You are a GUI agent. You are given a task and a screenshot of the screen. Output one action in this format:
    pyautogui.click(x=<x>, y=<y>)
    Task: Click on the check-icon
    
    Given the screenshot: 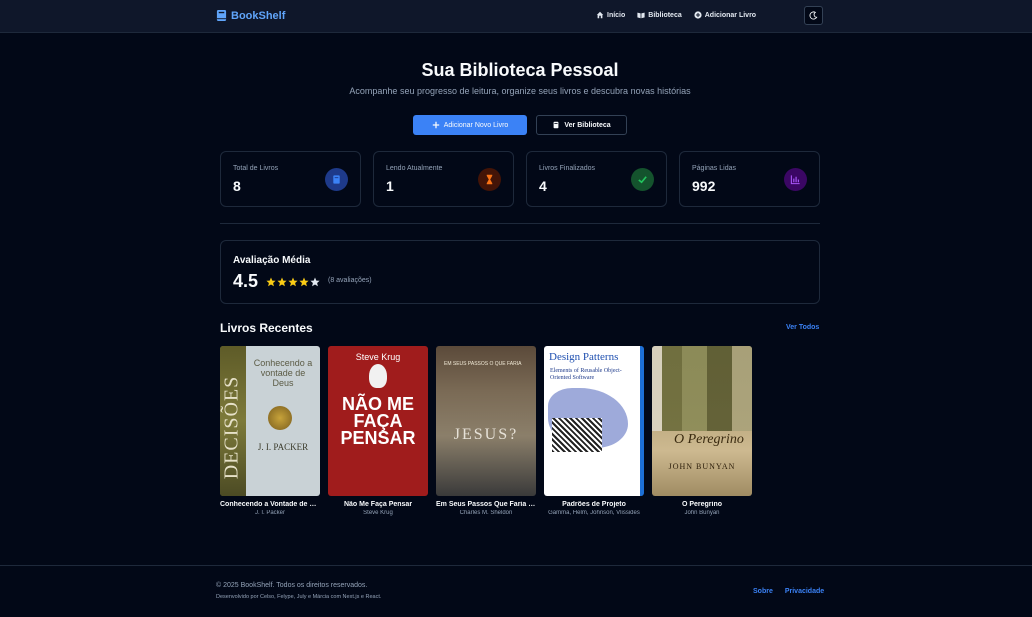 What is the action you would take?
    pyautogui.click(x=642, y=180)
    